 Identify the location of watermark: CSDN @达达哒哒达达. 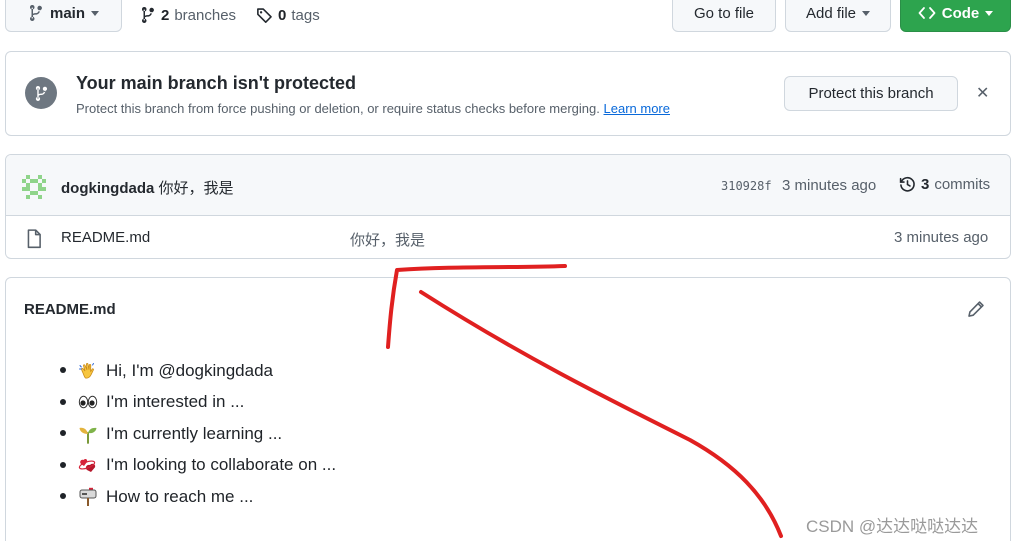
(892, 526).